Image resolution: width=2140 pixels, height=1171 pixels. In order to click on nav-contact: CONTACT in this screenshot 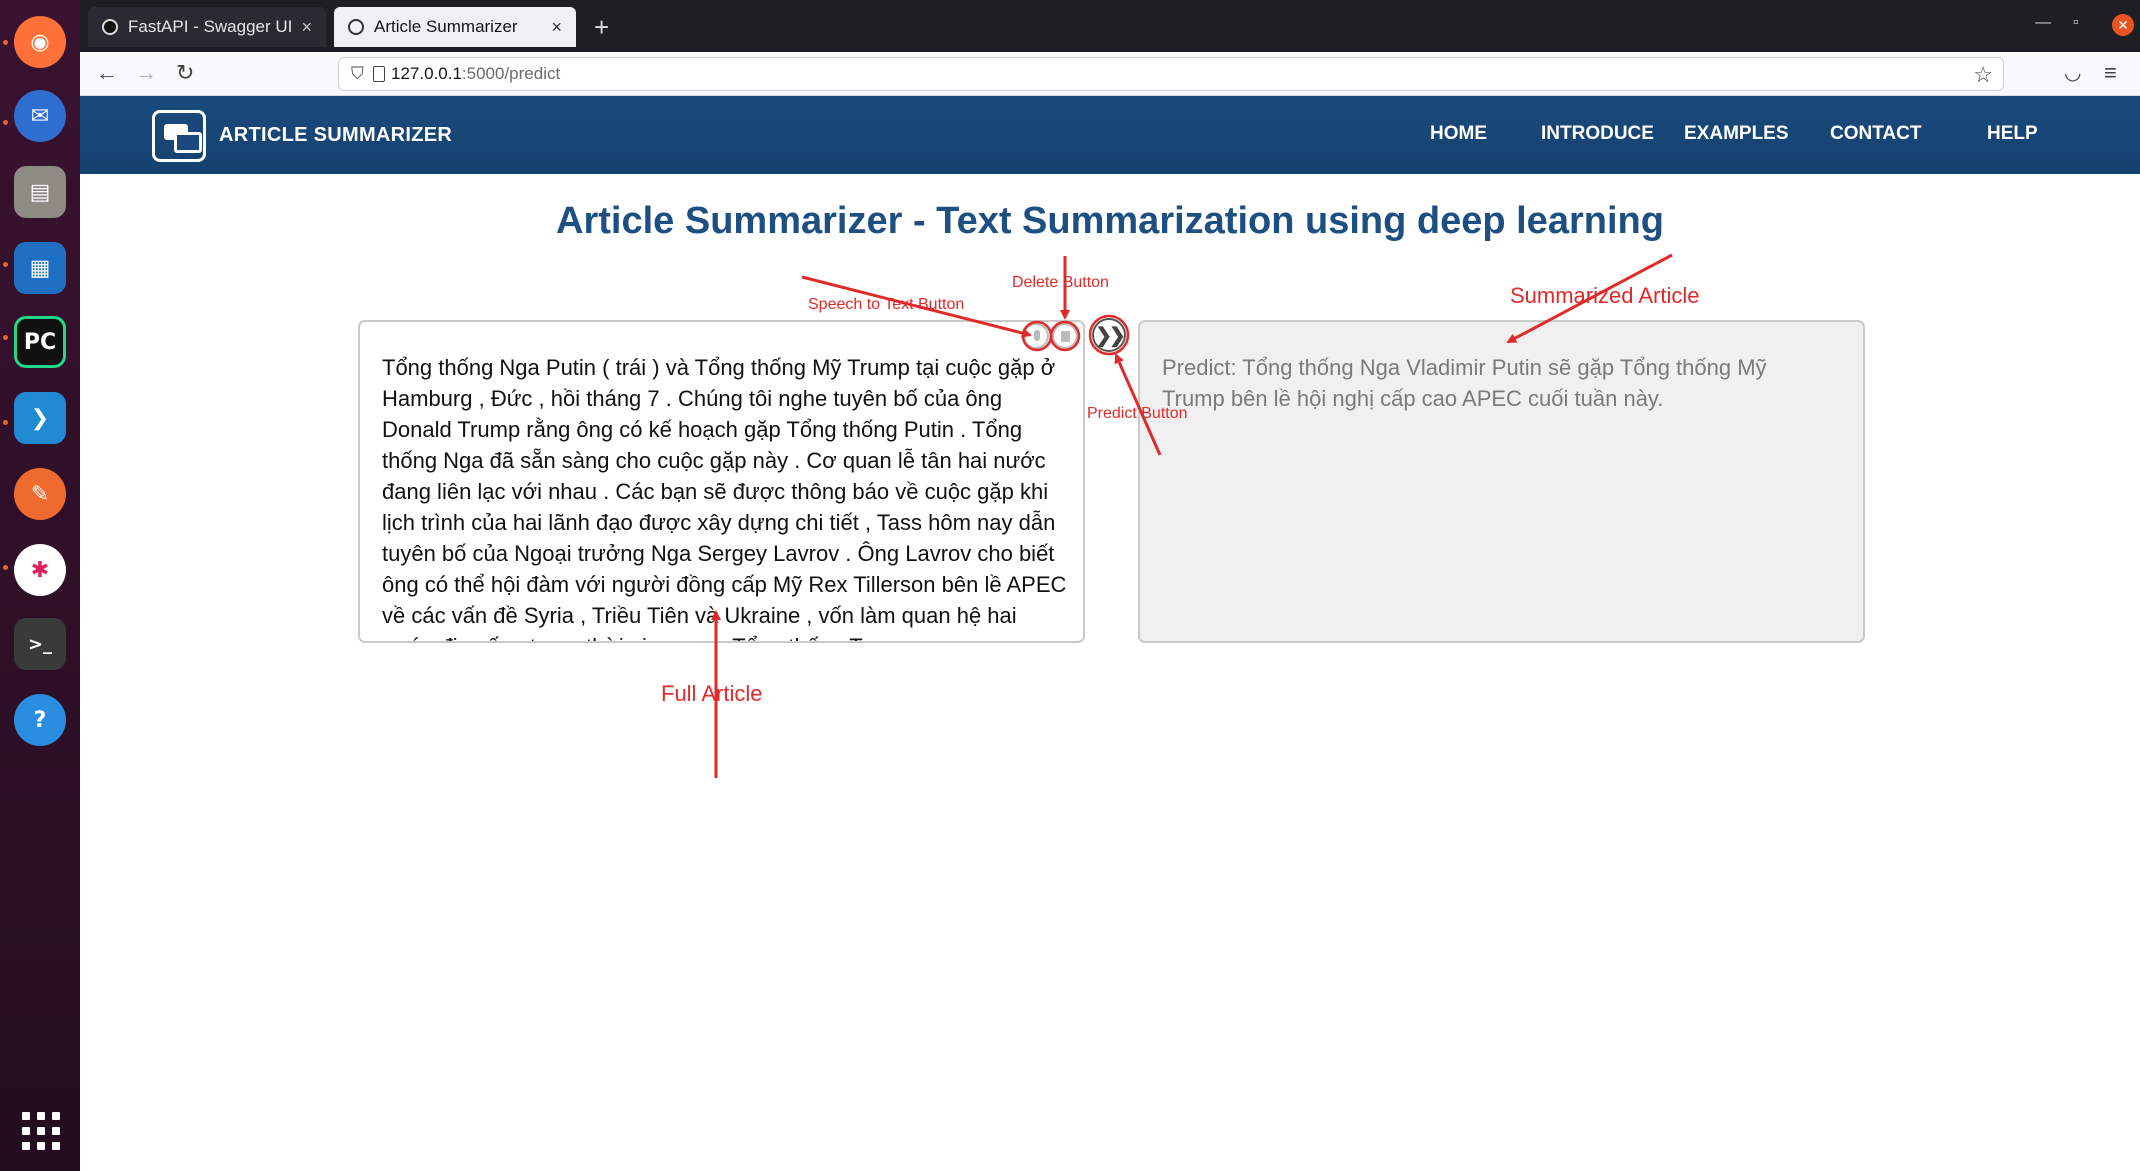, I will do `click(1875, 134)`.